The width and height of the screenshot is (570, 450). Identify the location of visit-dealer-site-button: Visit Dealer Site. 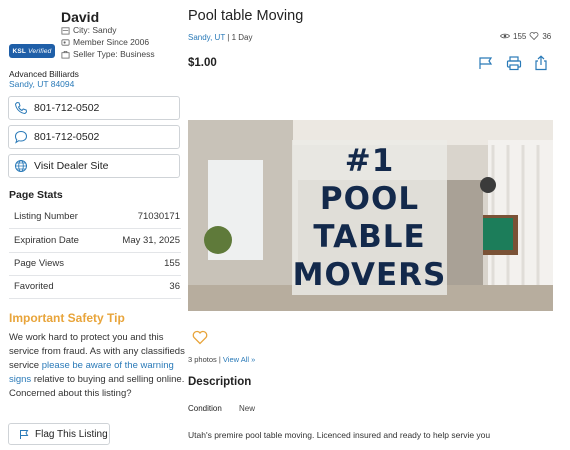
(94, 166).